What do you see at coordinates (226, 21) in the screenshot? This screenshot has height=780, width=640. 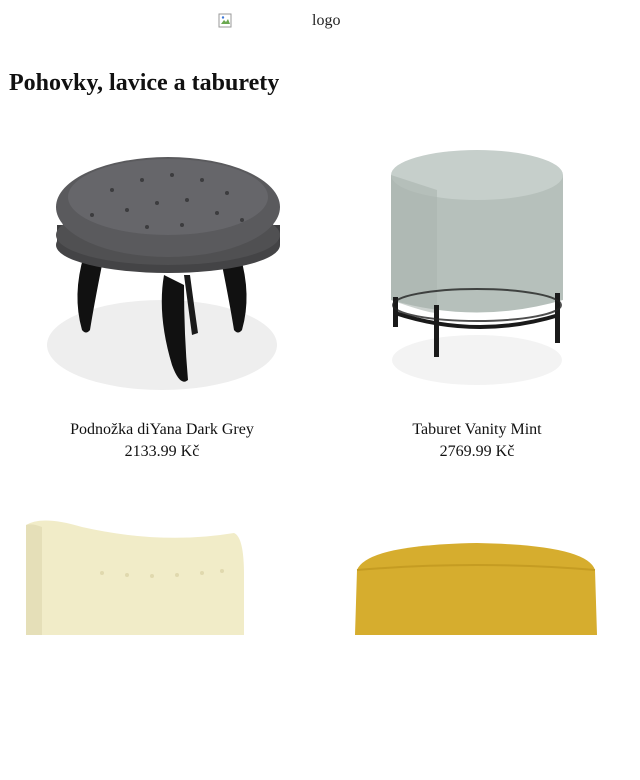 I see `broken-image-icon` at bounding box center [226, 21].